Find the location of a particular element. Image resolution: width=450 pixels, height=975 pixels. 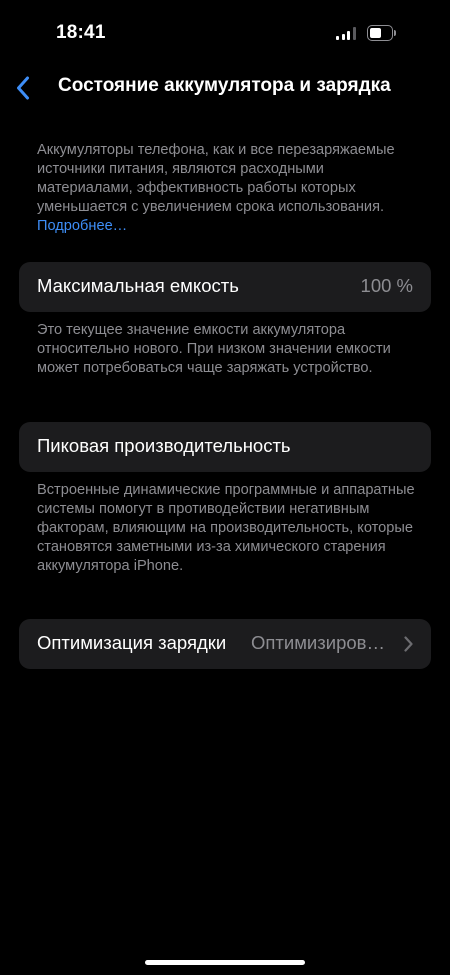

chevron-left-icon is located at coordinates (23, 88).